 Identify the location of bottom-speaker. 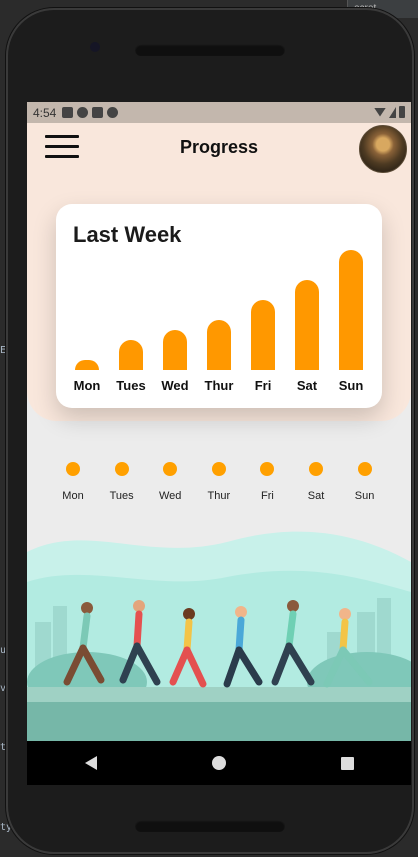
(210, 826).